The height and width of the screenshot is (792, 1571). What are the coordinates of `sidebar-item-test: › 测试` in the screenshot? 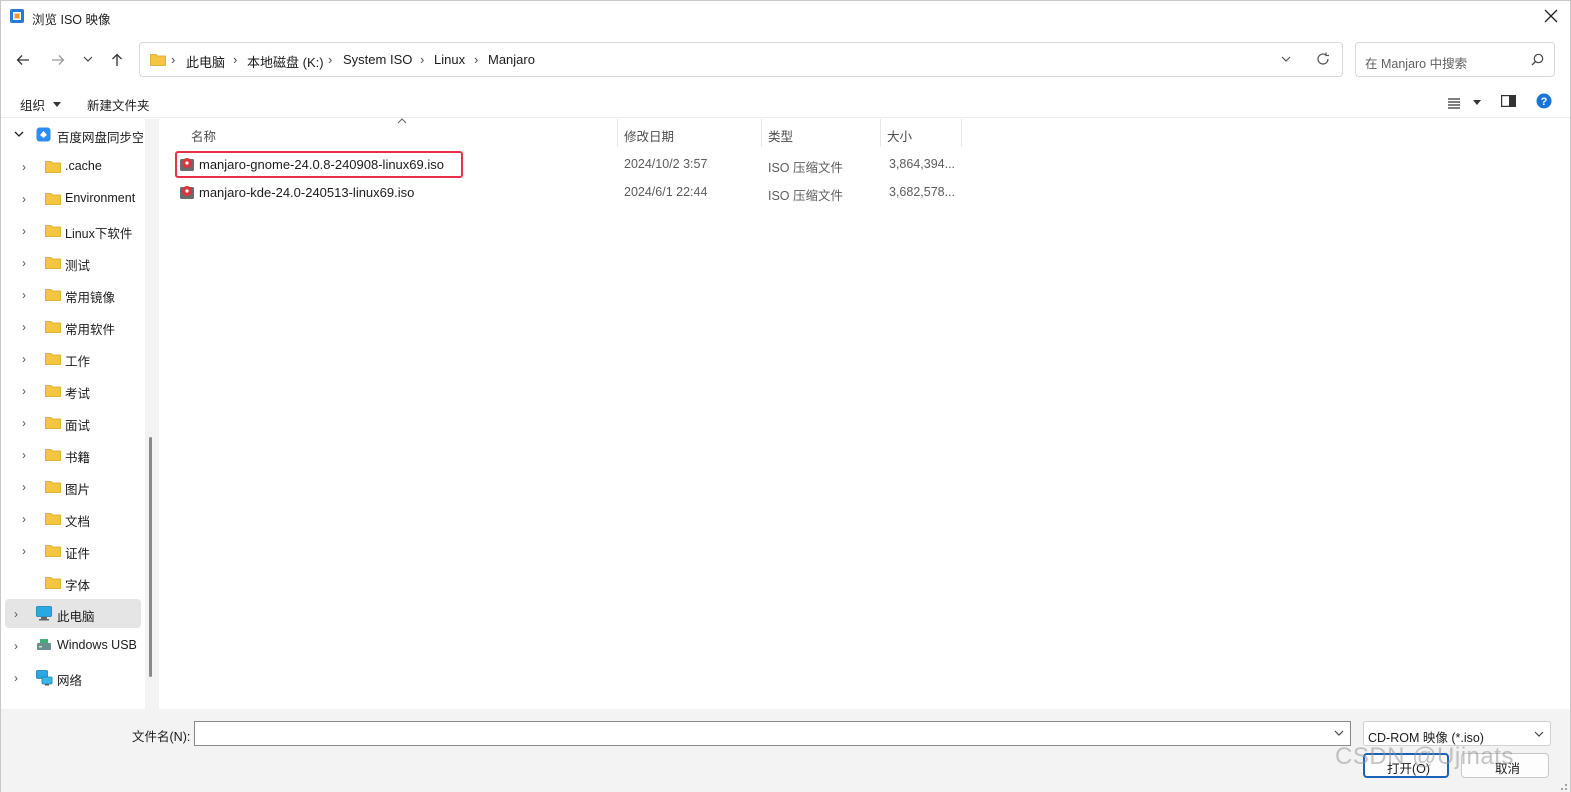 It's located at (73, 262).